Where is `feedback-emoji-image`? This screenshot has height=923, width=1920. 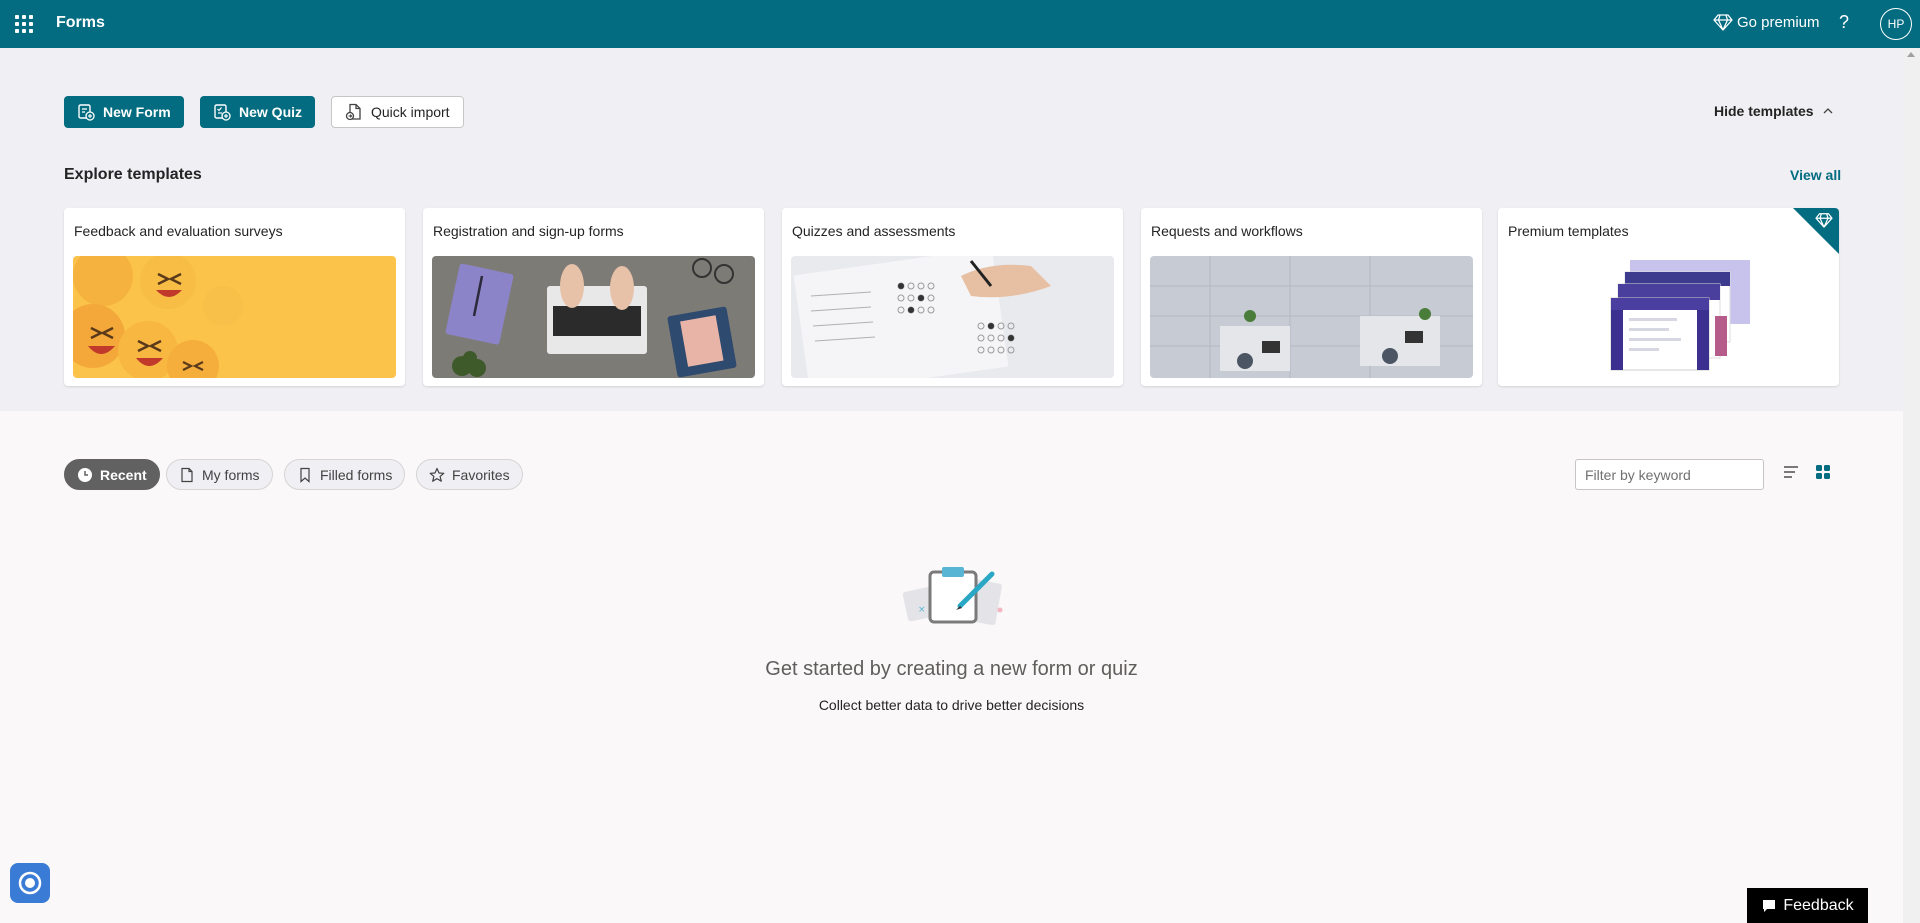
feedback-emoji-image is located at coordinates (234, 317).